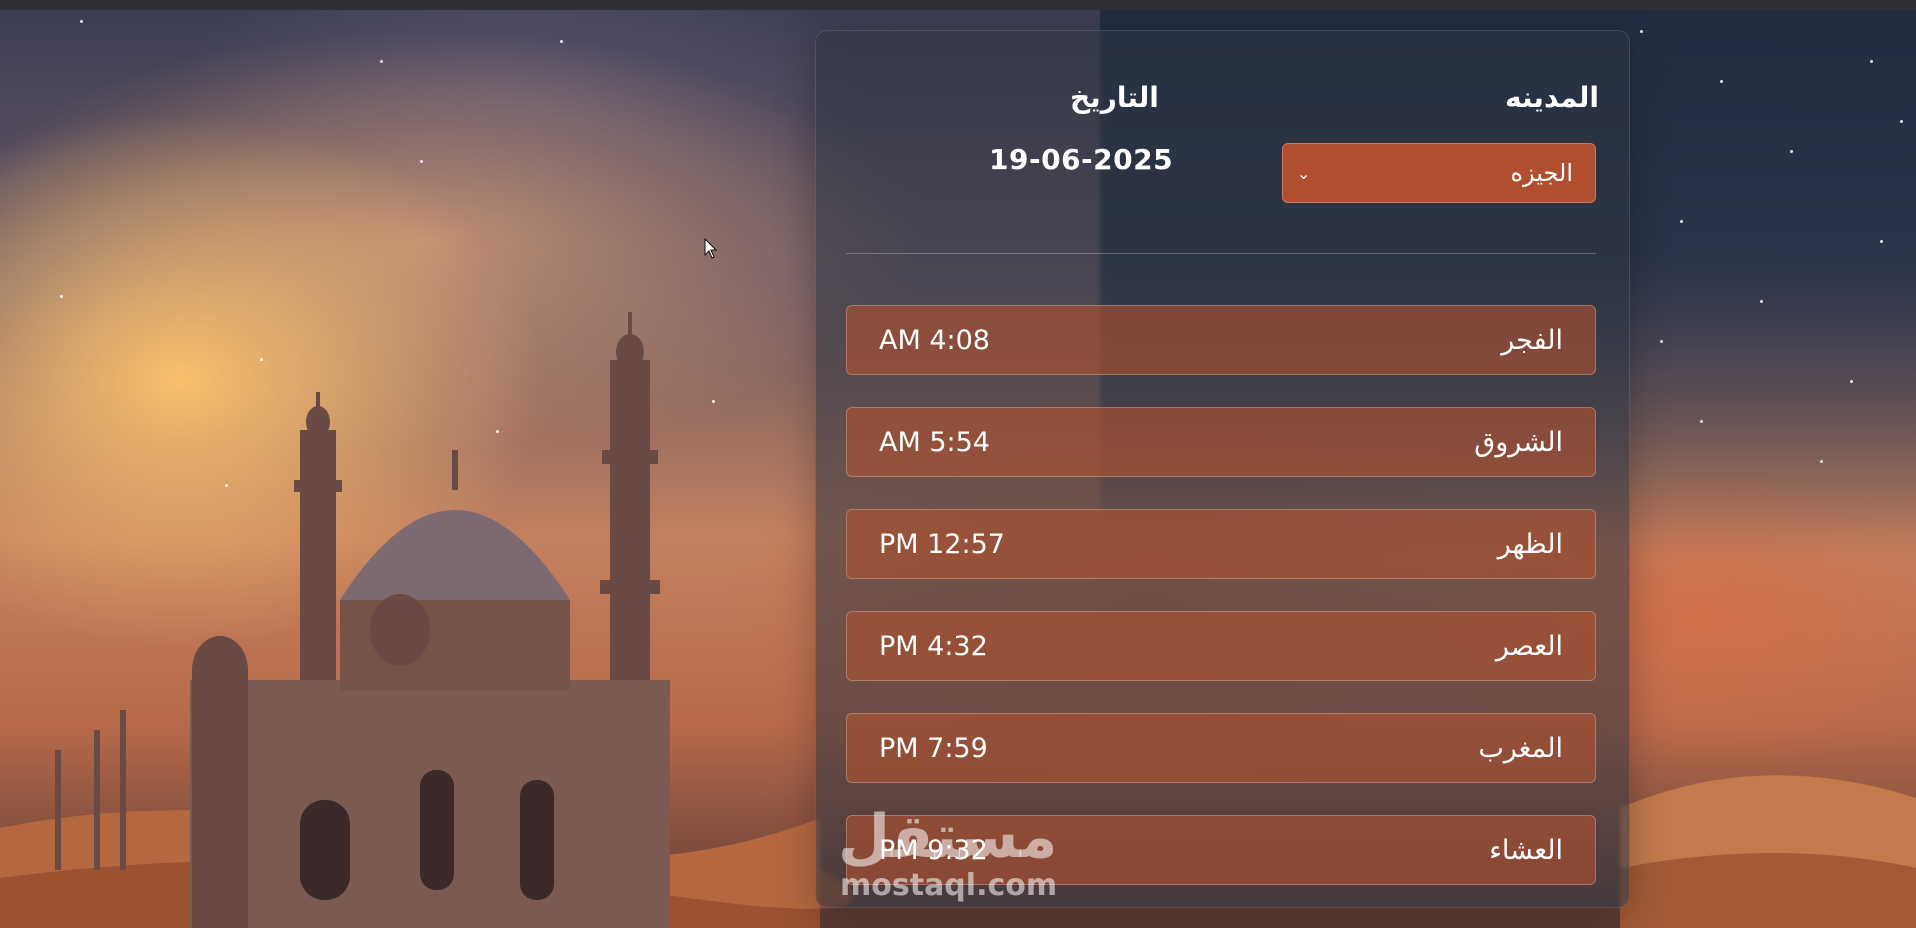 The width and height of the screenshot is (1916, 928). I want to click on top-strip, so click(958, 5).